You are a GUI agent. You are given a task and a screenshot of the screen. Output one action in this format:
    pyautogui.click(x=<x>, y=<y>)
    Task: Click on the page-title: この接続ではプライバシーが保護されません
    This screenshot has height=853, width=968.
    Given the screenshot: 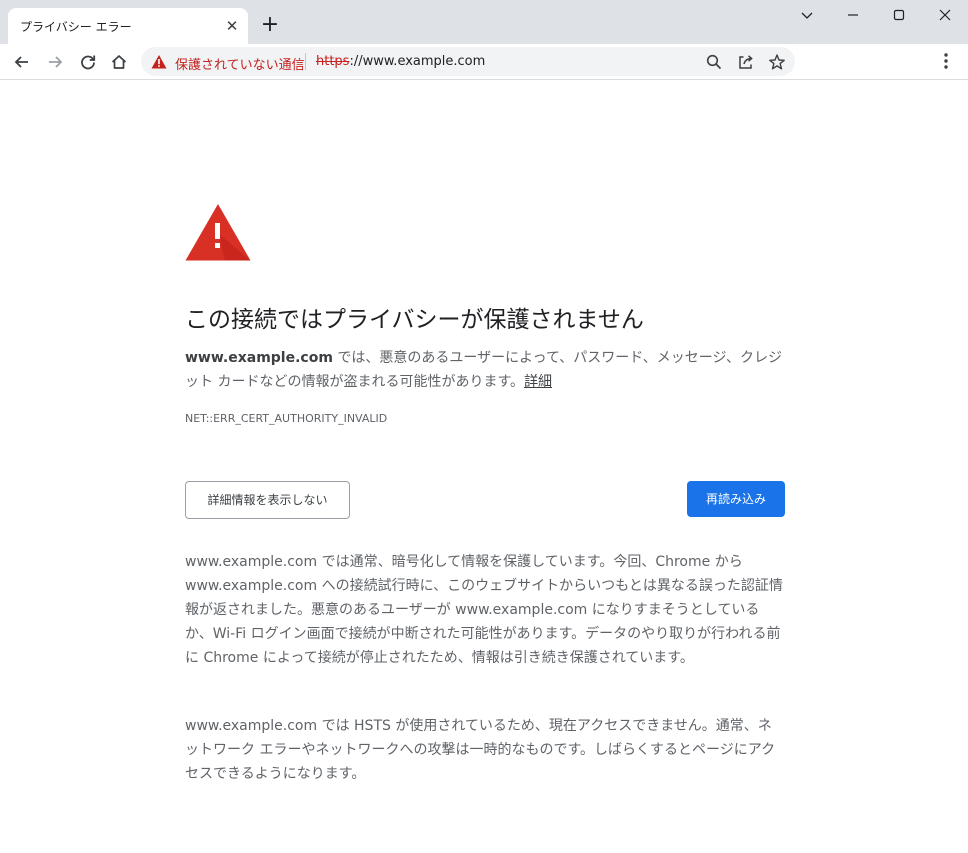 What is the action you would take?
    pyautogui.click(x=414, y=320)
    